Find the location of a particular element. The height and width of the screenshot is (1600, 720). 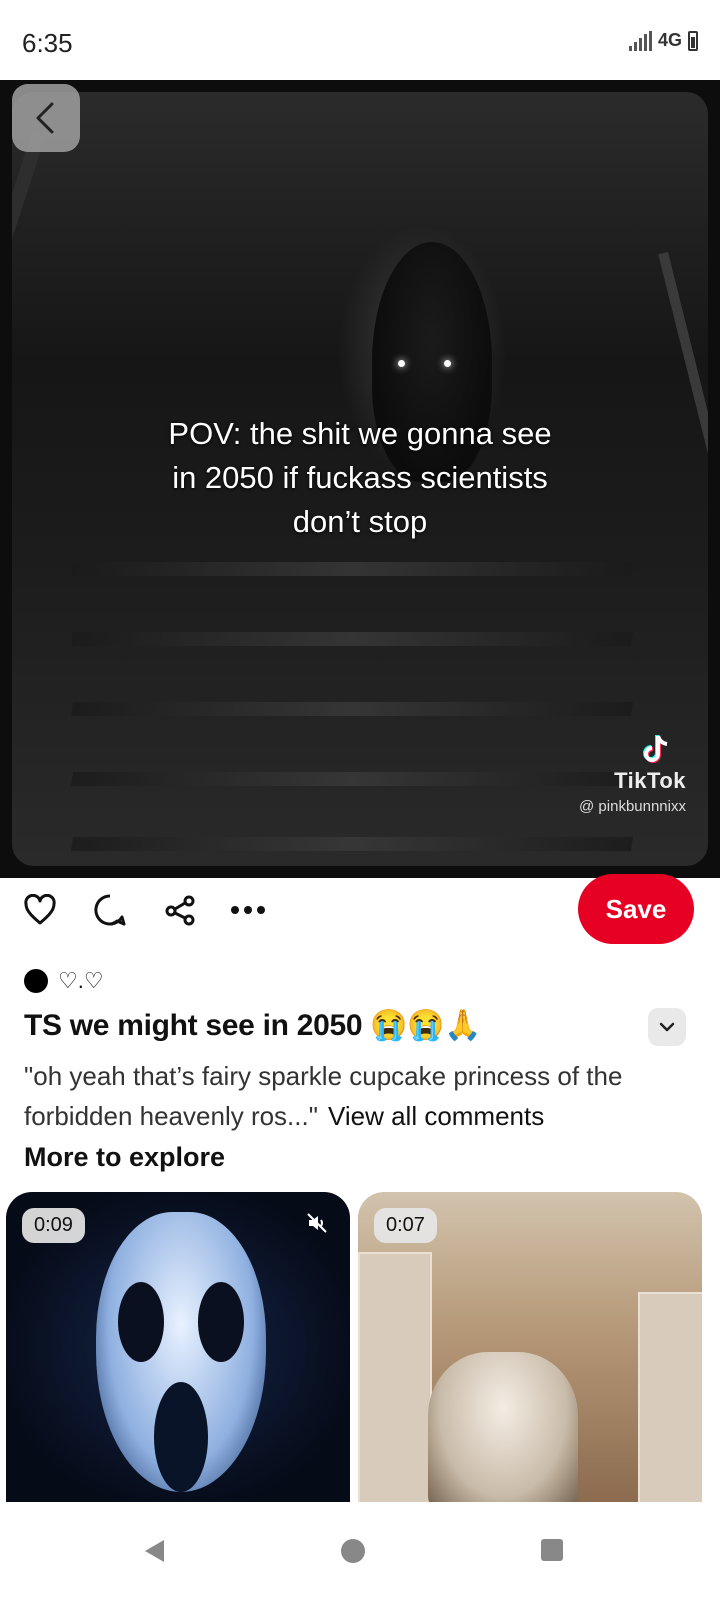

back-button is located at coordinates (46, 118).